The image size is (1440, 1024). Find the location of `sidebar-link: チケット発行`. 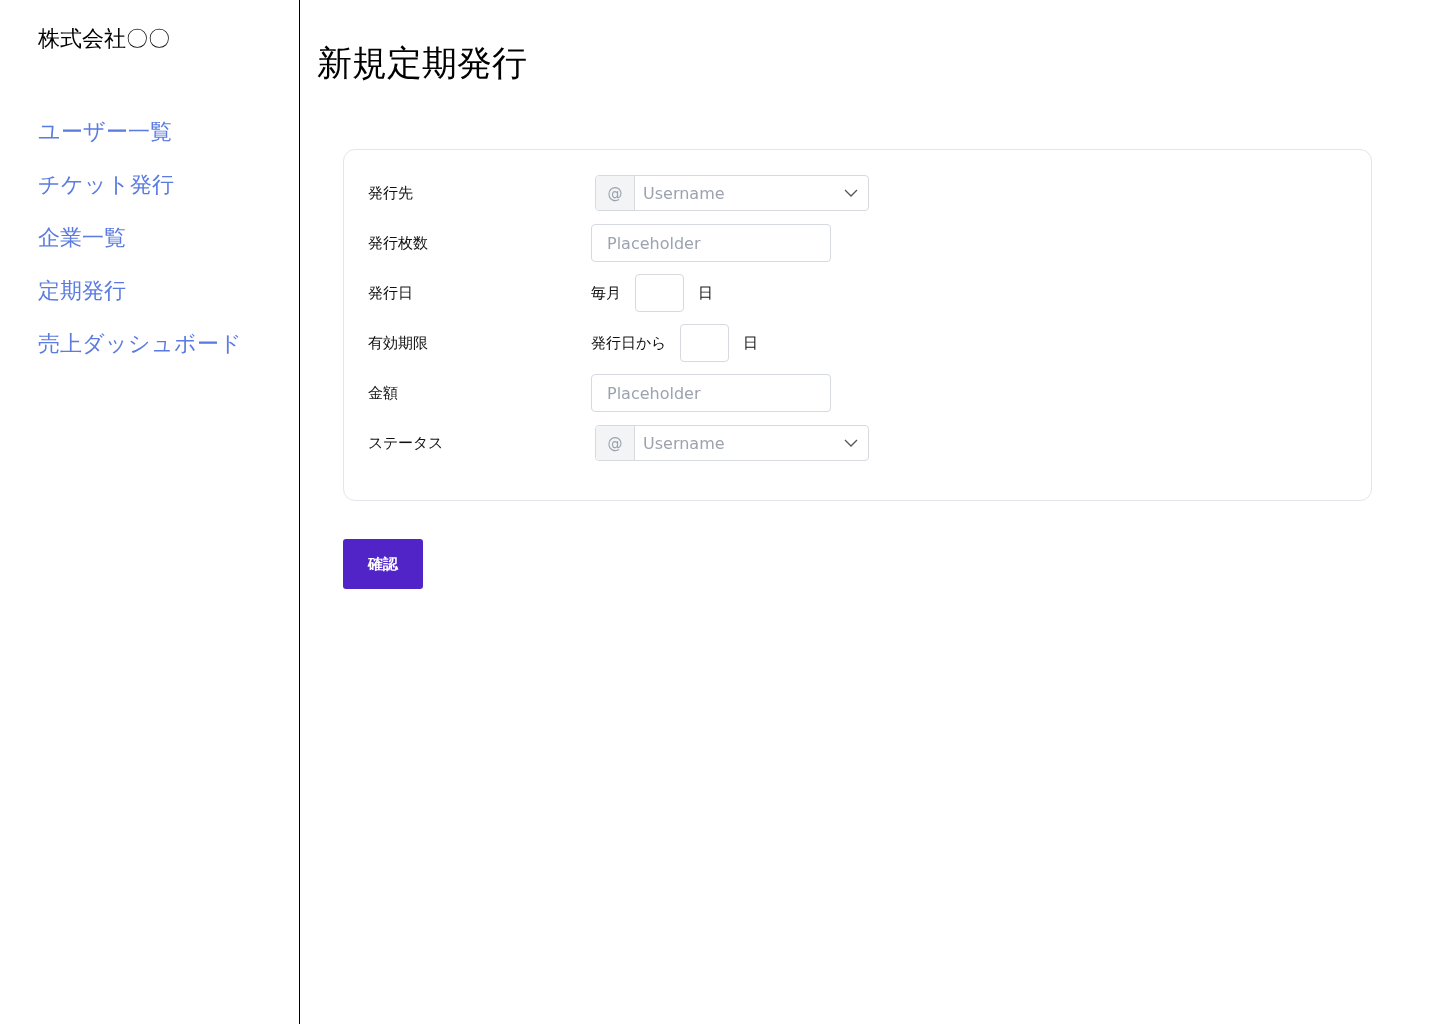

sidebar-link: チケット発行 is located at coordinates (106, 185).